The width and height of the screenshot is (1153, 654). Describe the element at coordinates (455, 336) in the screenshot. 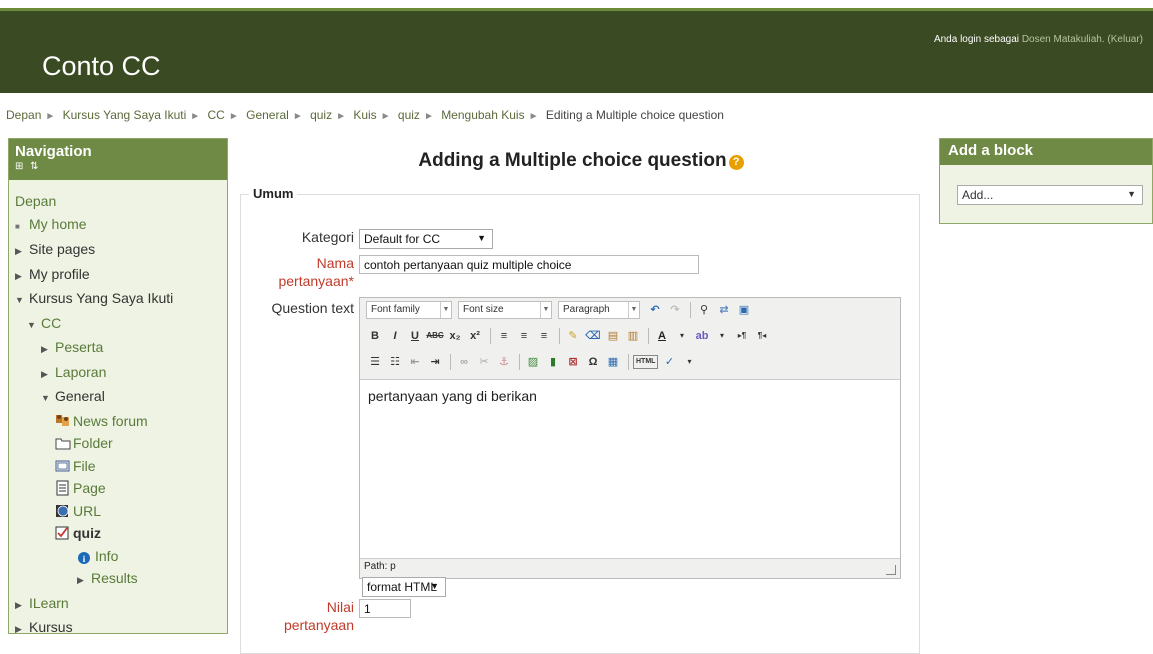

I see `subscript-icon: x₂` at that location.